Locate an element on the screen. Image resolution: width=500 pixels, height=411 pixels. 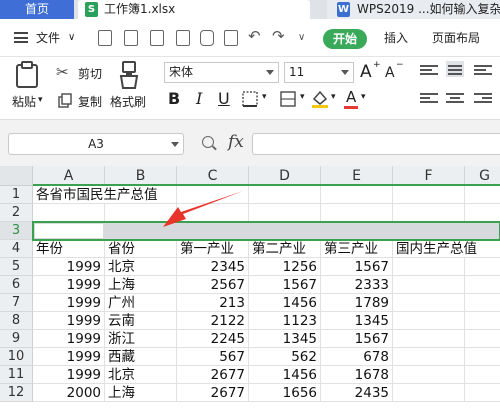
row-header-2: 2 is located at coordinates (16, 213).